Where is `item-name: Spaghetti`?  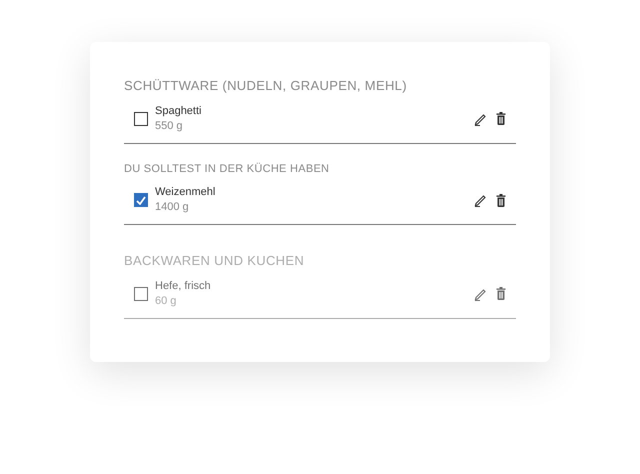 item-name: Spaghetti is located at coordinates (178, 111).